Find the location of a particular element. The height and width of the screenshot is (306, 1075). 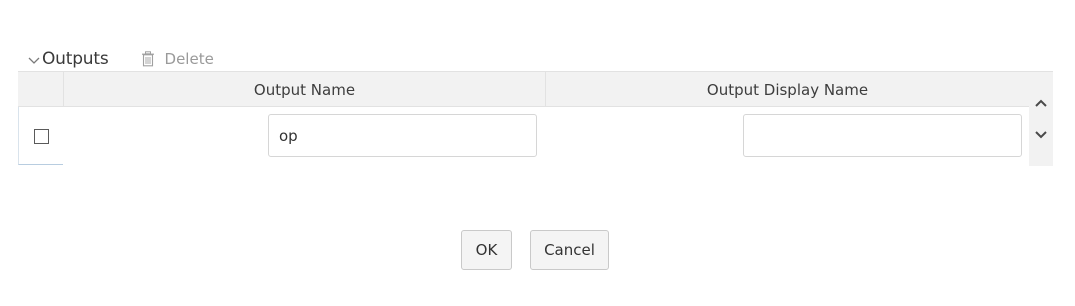

delete-label: Delete is located at coordinates (189, 59).